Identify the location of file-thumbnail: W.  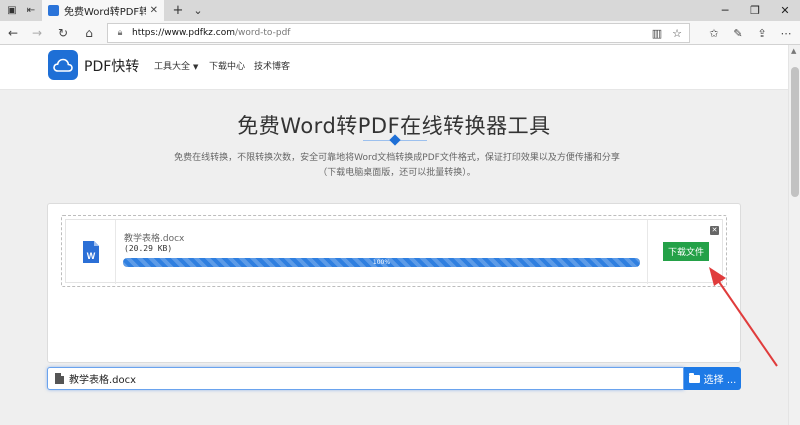
(91, 252).